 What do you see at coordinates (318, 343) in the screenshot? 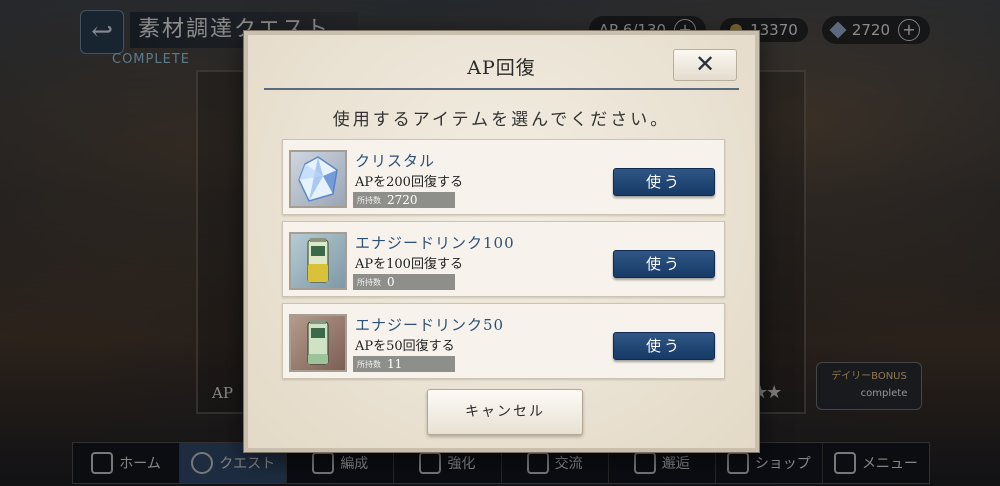
I see `energy-drink-50-icon` at bounding box center [318, 343].